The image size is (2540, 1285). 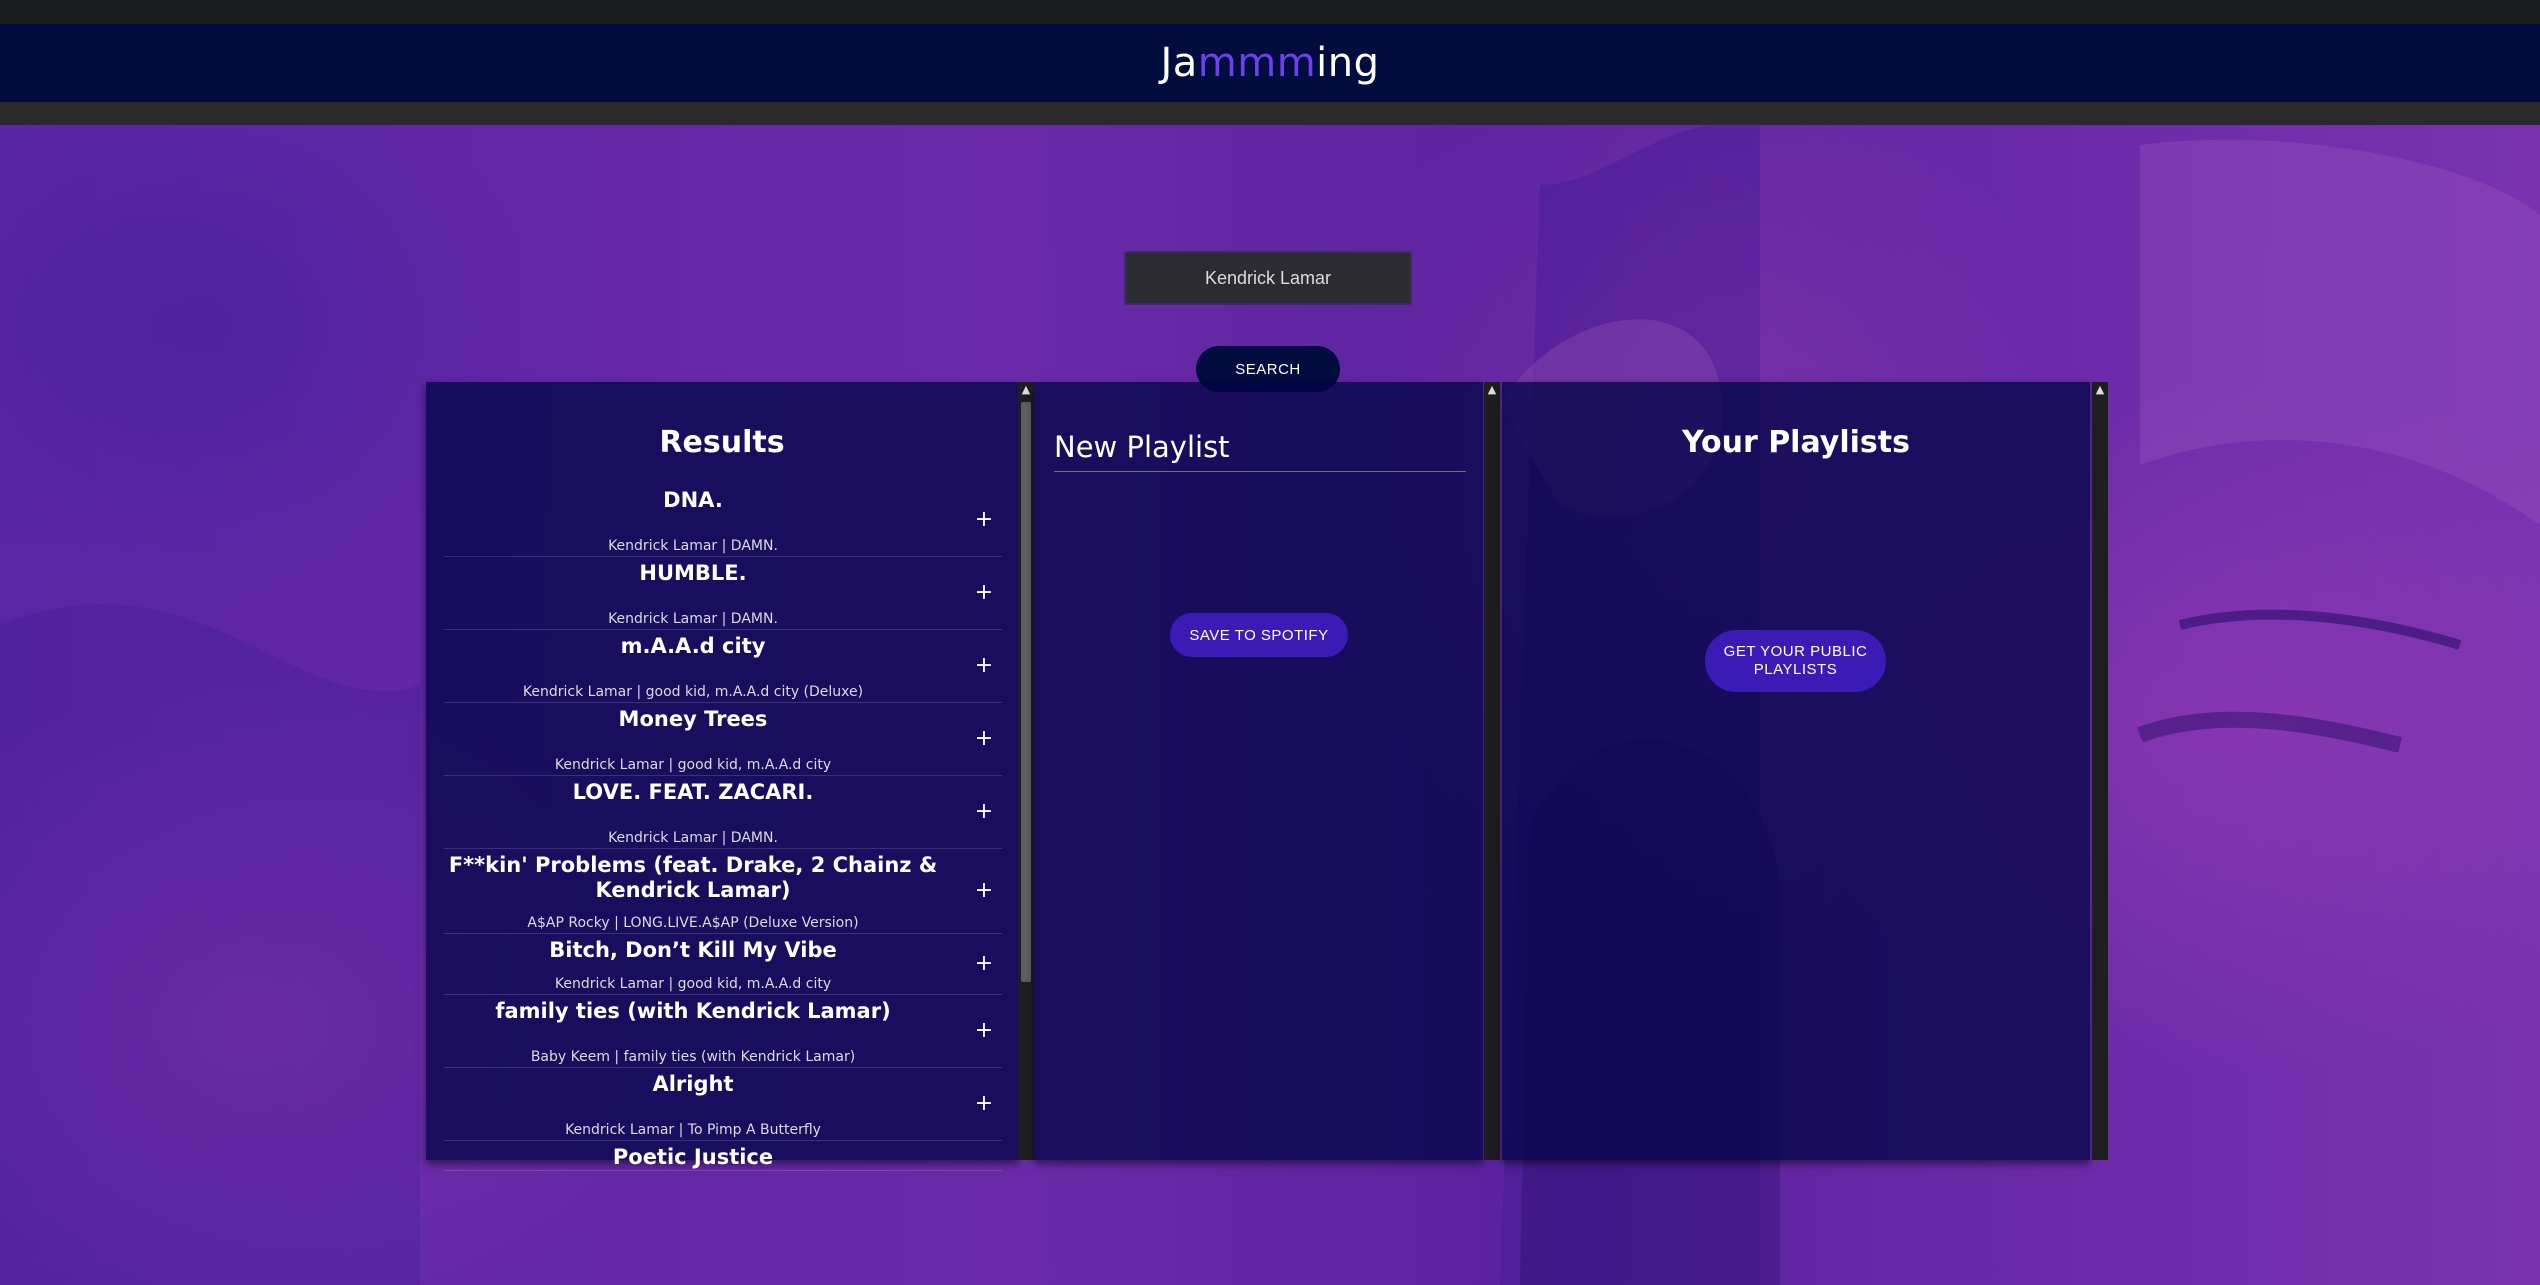 I want to click on app-logo: Jammming, so click(x=1270, y=63).